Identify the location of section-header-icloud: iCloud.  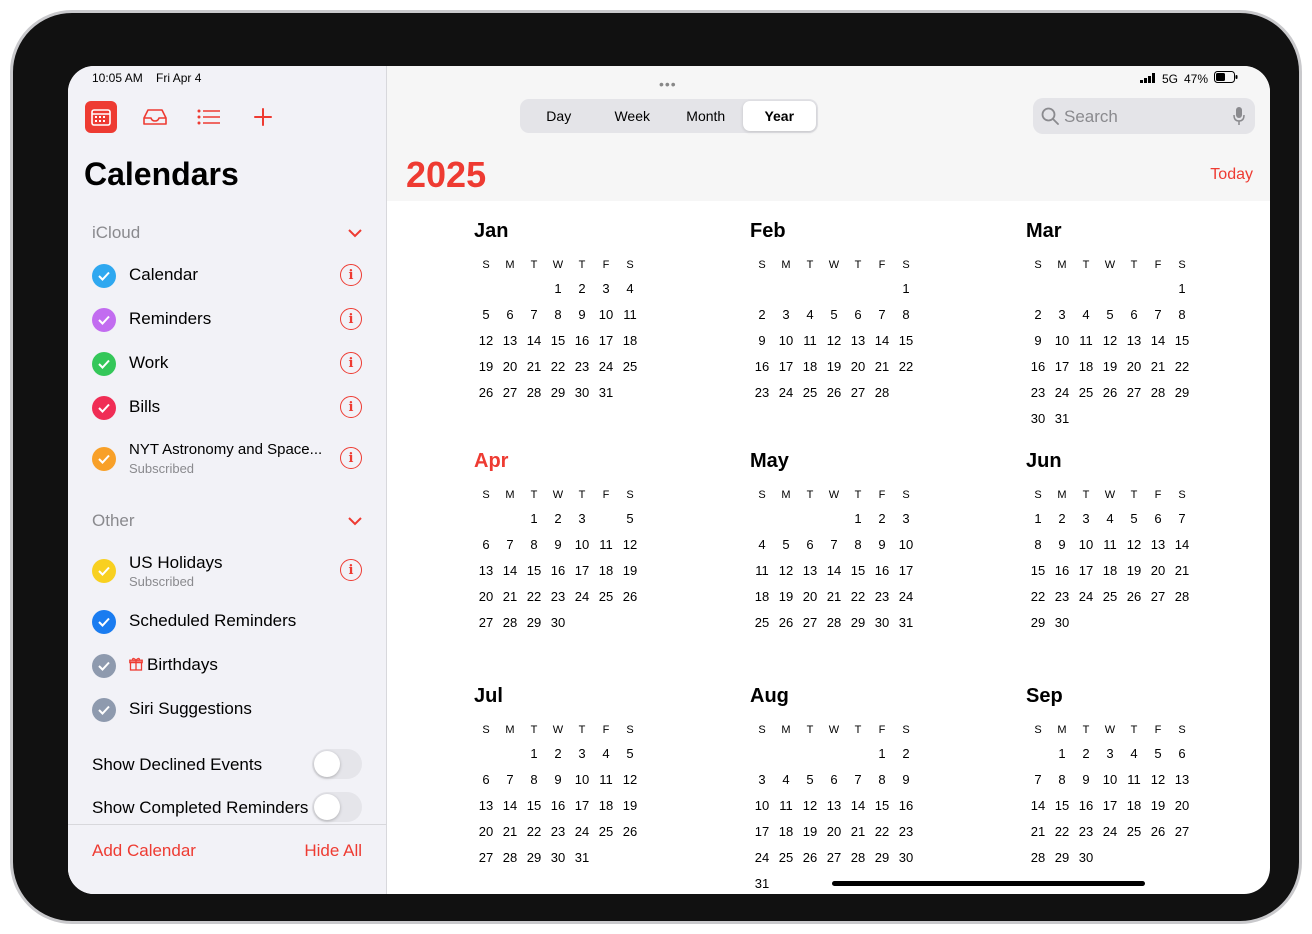
(227, 233).